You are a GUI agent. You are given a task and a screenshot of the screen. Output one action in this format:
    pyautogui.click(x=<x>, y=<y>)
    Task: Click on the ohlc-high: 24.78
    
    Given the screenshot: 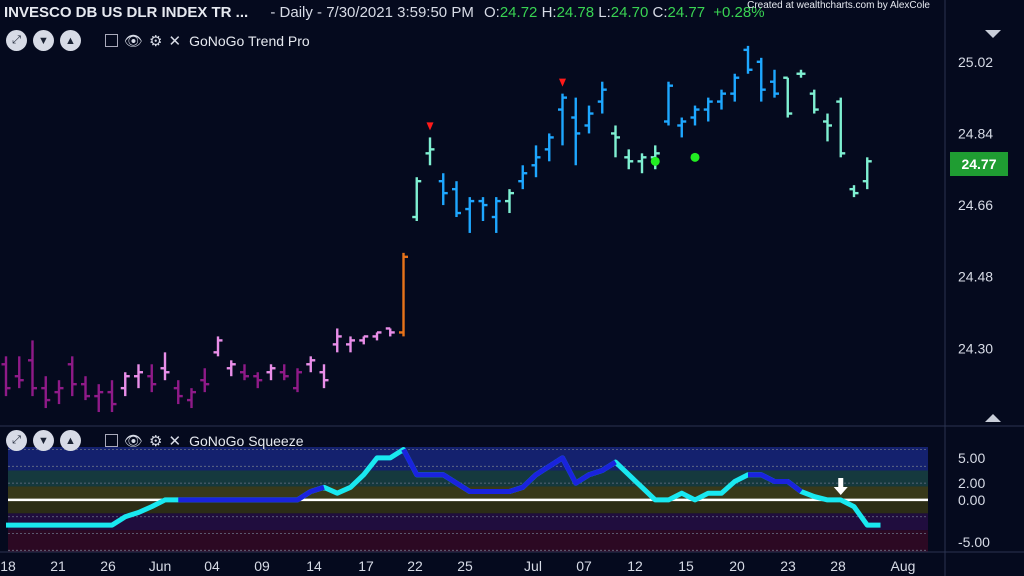 What is the action you would take?
    pyautogui.click(x=575, y=12)
    